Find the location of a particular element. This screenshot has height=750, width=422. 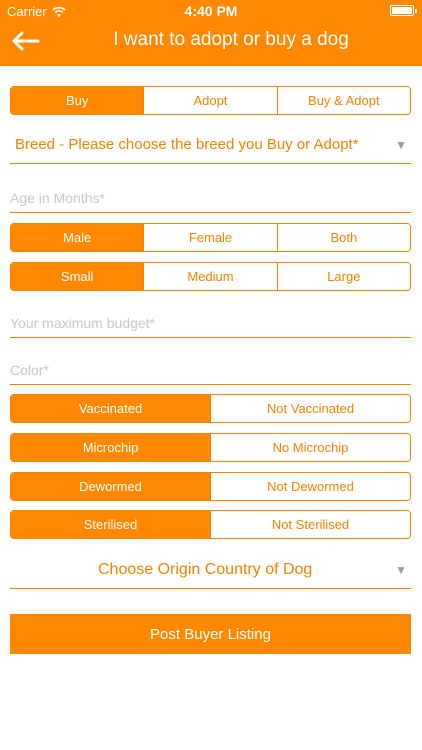

segment-not-dewormed: Not Dewormed is located at coordinates (310, 486).